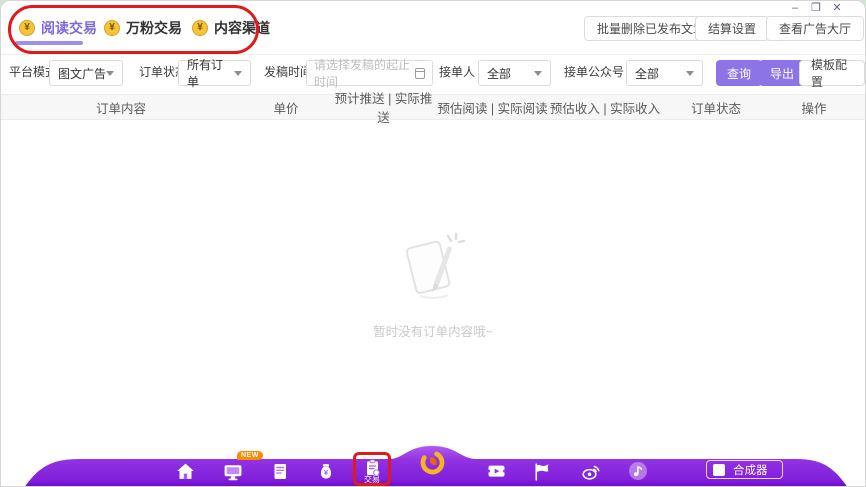 The height and width of the screenshot is (487, 866). I want to click on brand-swirl-logo, so click(432, 462).